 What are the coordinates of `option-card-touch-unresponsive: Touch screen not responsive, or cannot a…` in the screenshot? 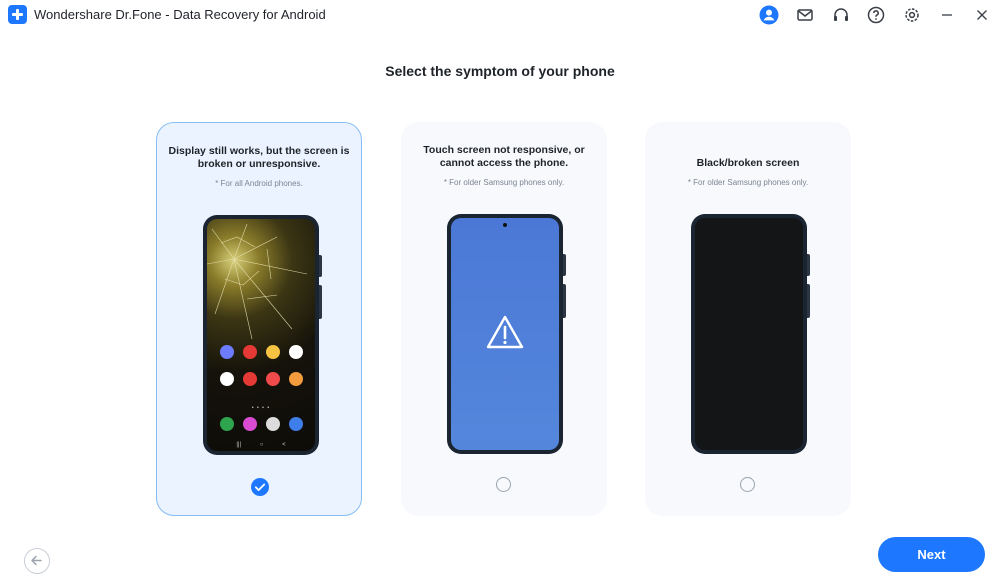 It's located at (504, 319).